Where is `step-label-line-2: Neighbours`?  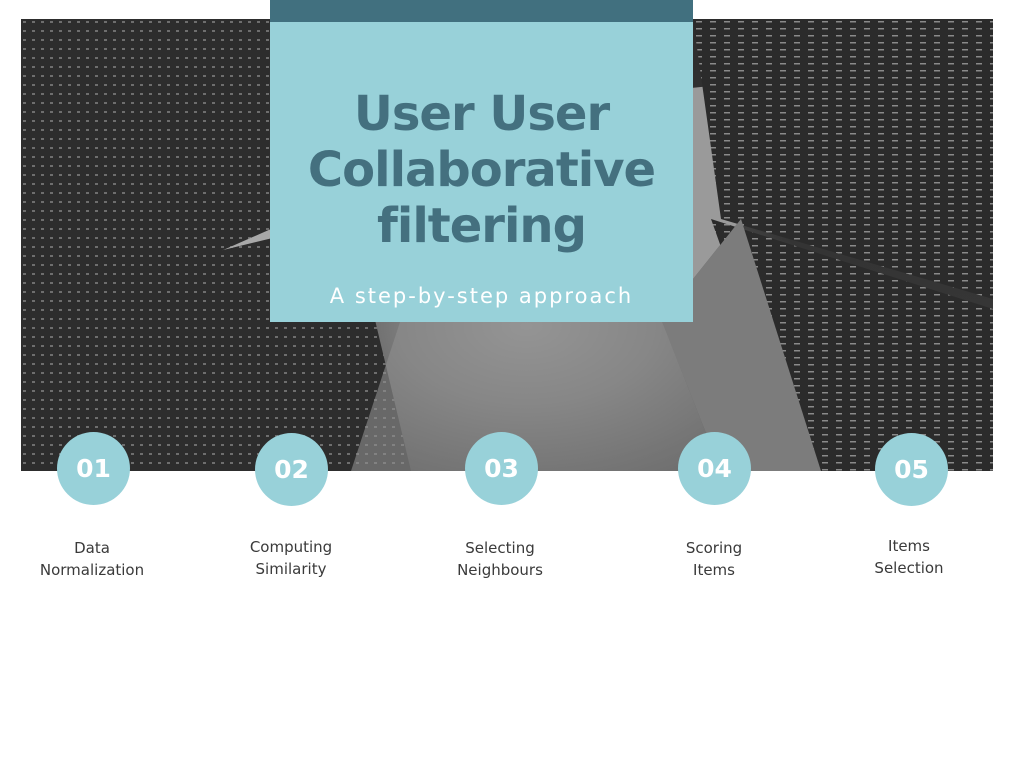
step-label-line-2: Neighbours is located at coordinates (500, 570).